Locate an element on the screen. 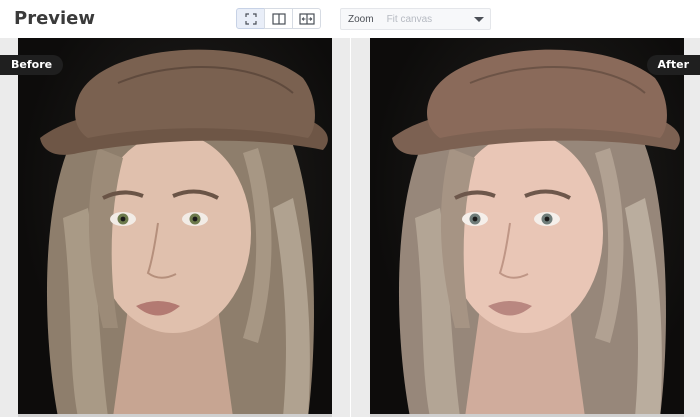 The image size is (700, 417). before-label: Before is located at coordinates (32, 65).